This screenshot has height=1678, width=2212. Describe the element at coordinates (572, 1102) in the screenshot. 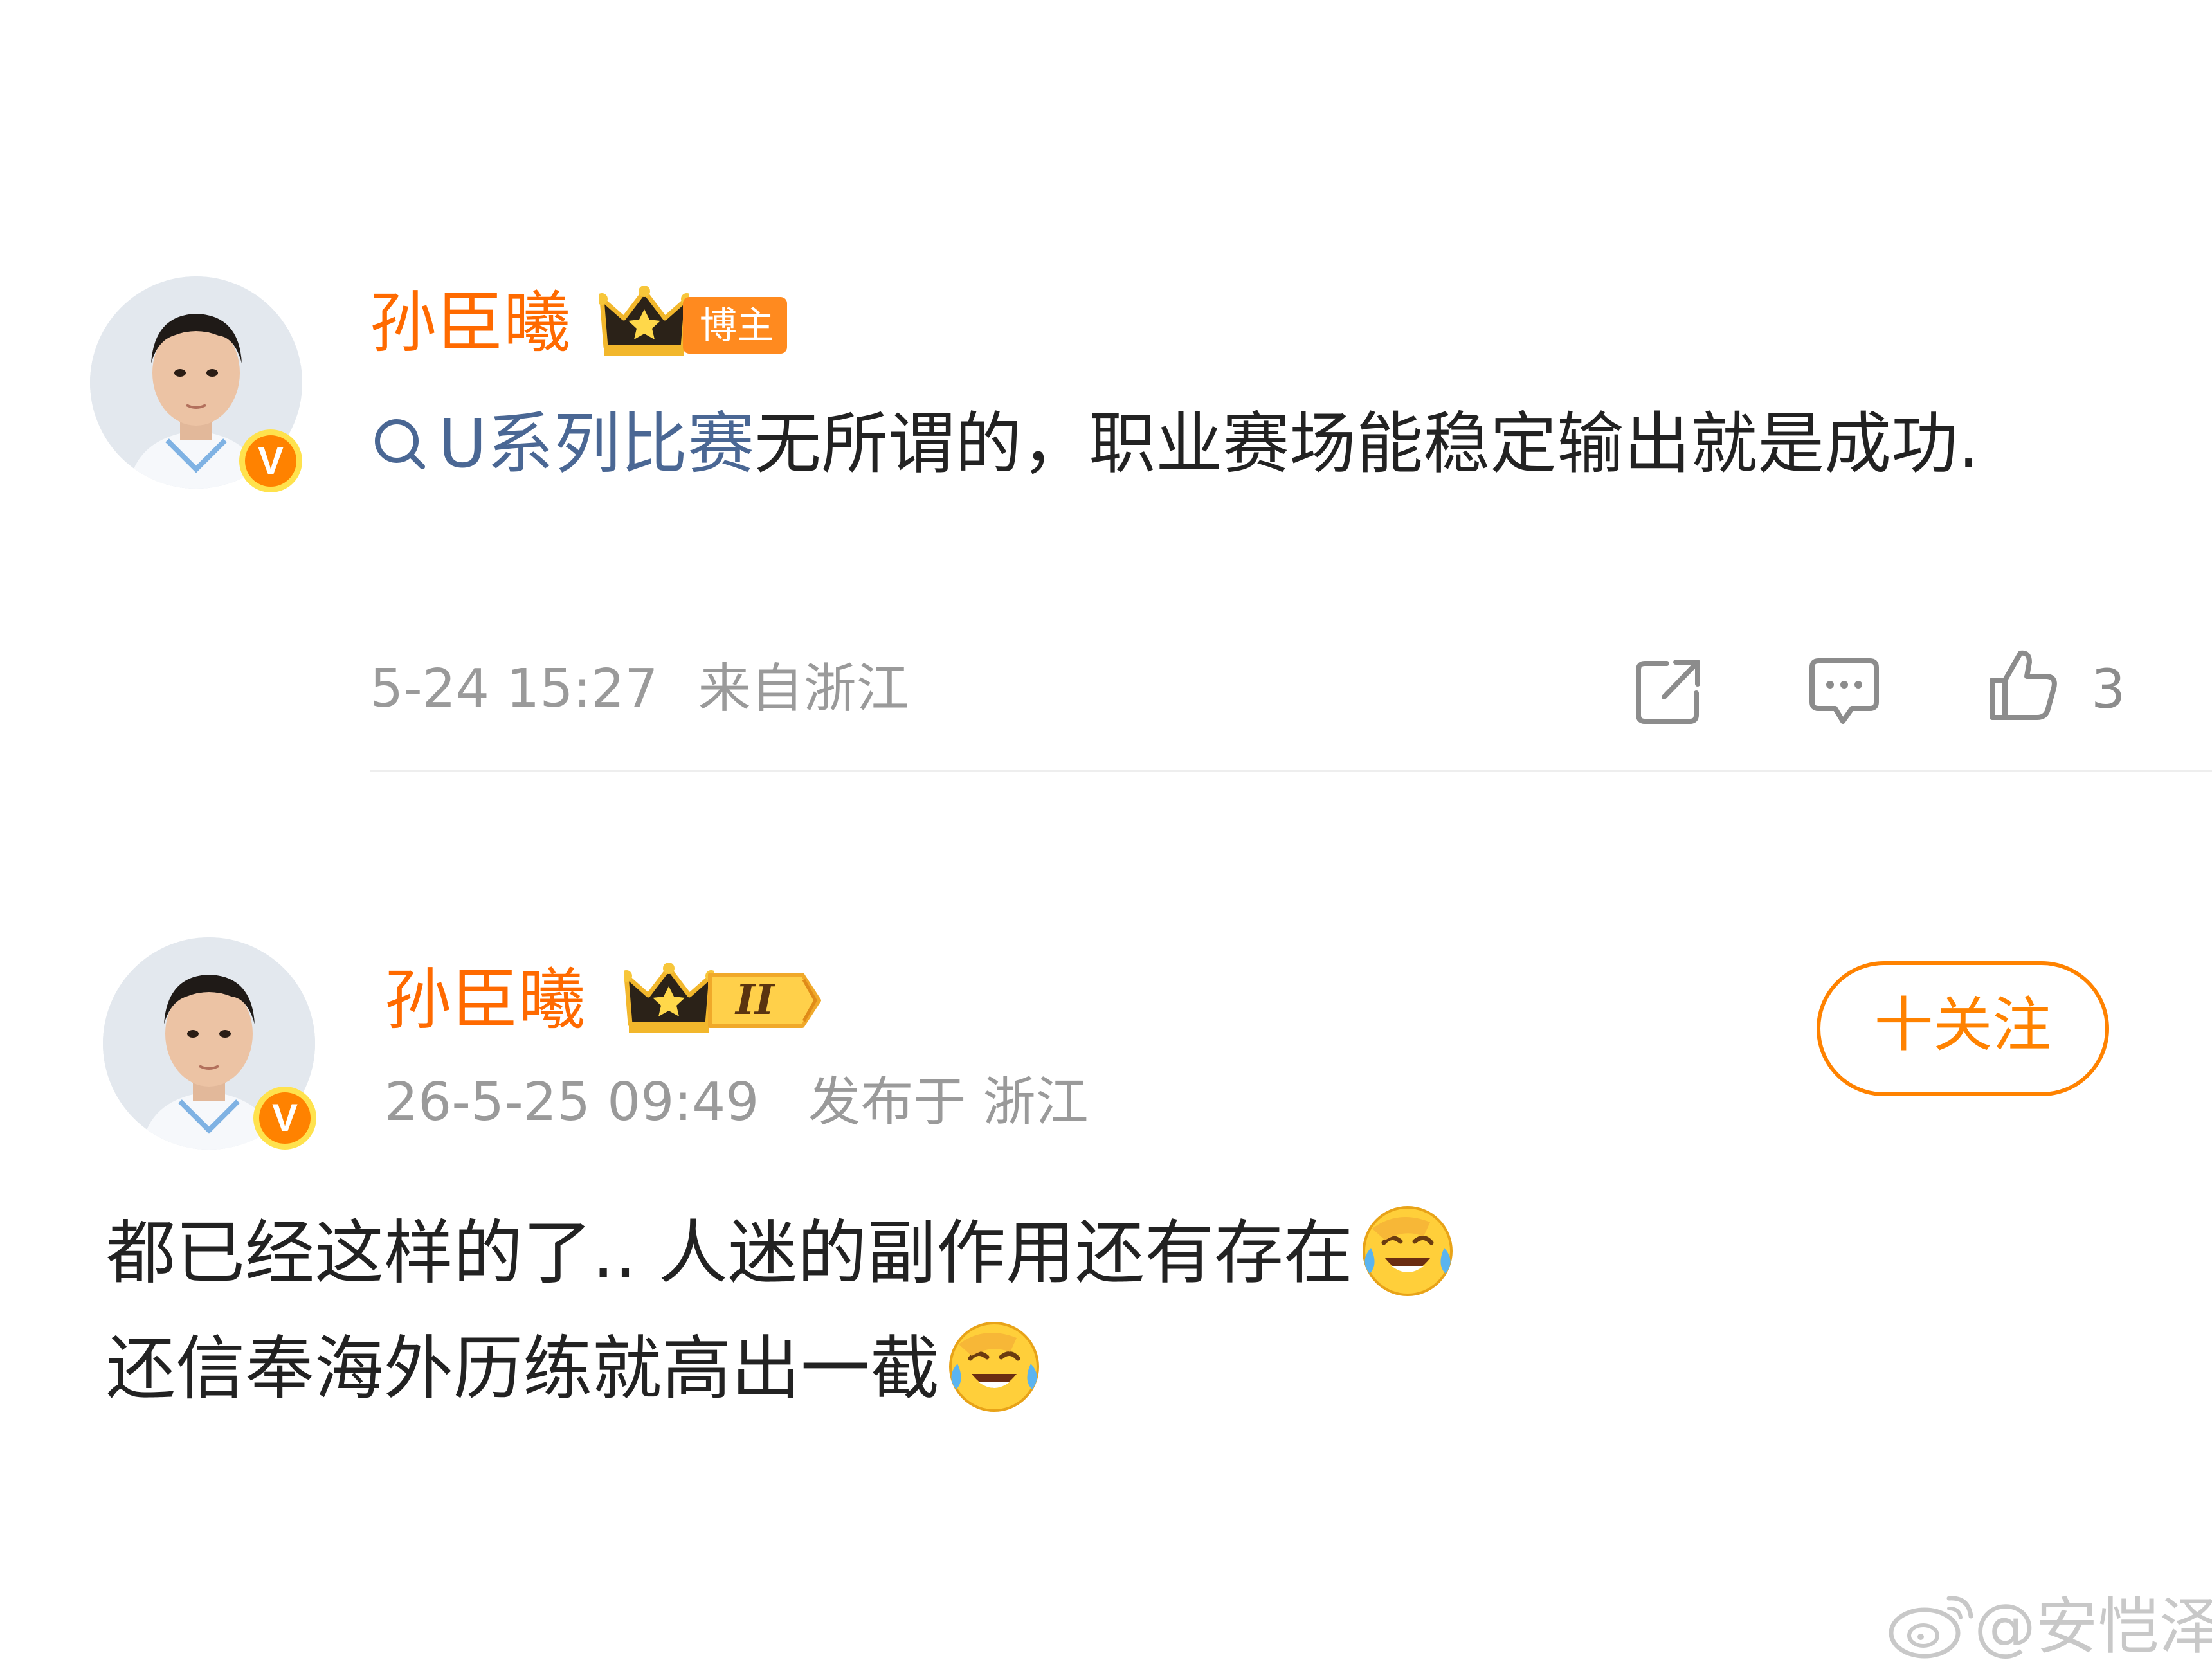

I see `post-time: 26-5-25 09:49` at that location.